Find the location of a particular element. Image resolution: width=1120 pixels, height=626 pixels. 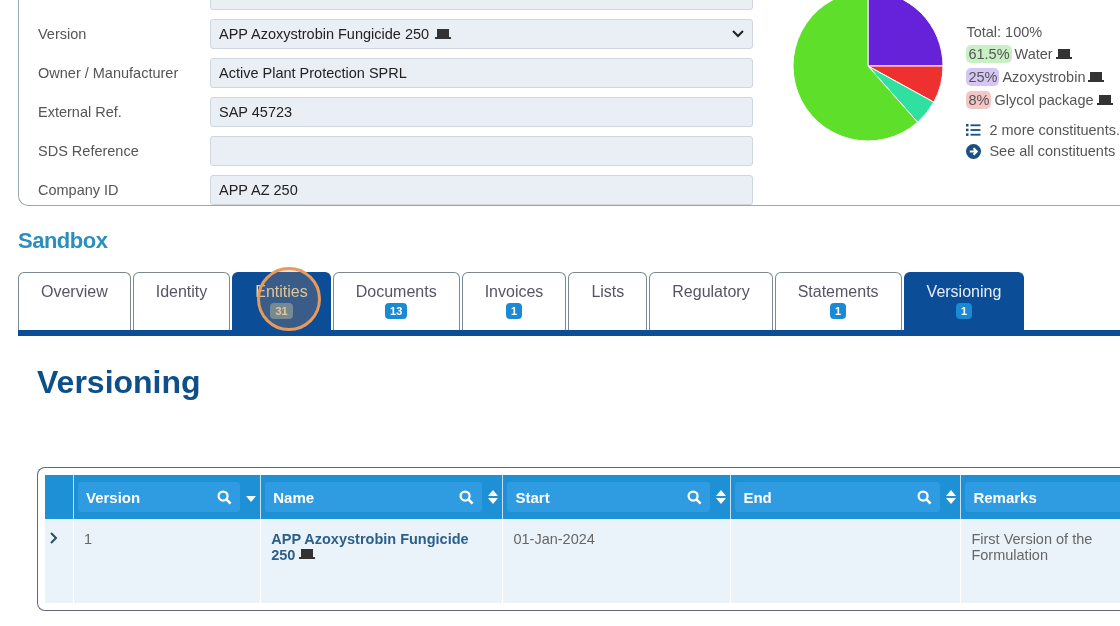

tab: Lists is located at coordinates (608, 301).